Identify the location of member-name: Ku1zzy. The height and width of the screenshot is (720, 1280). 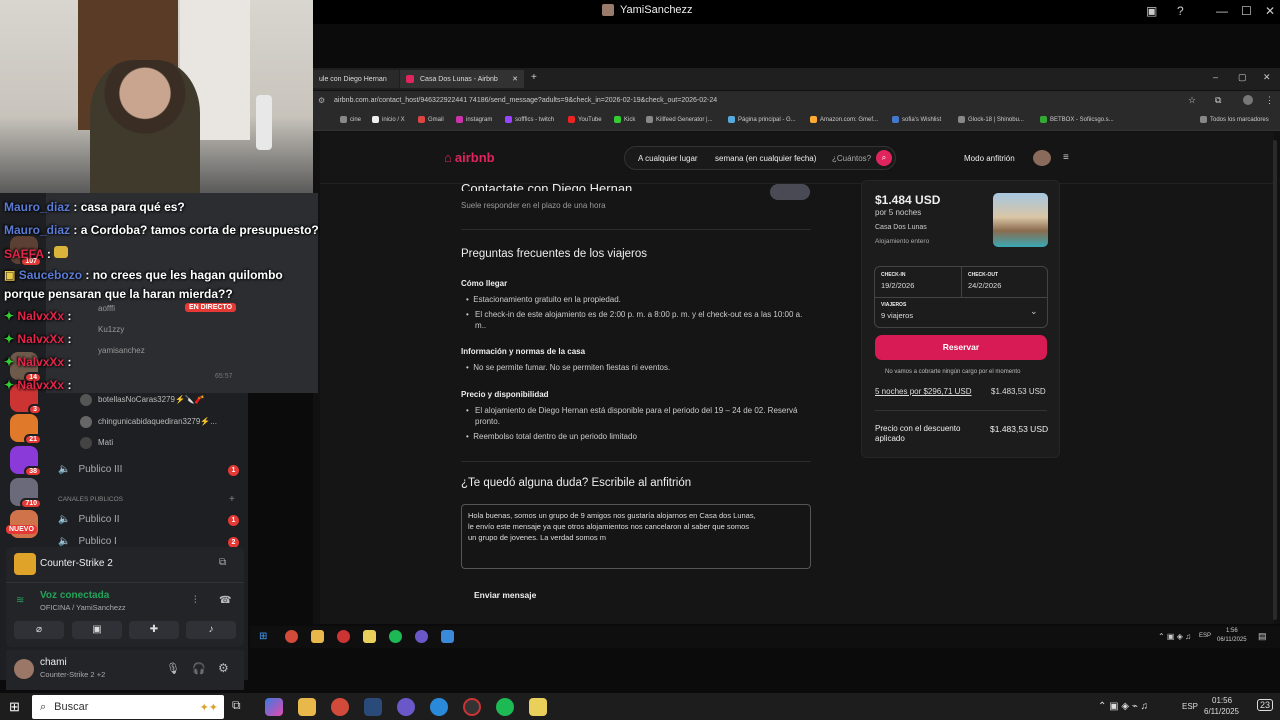
(111, 329).